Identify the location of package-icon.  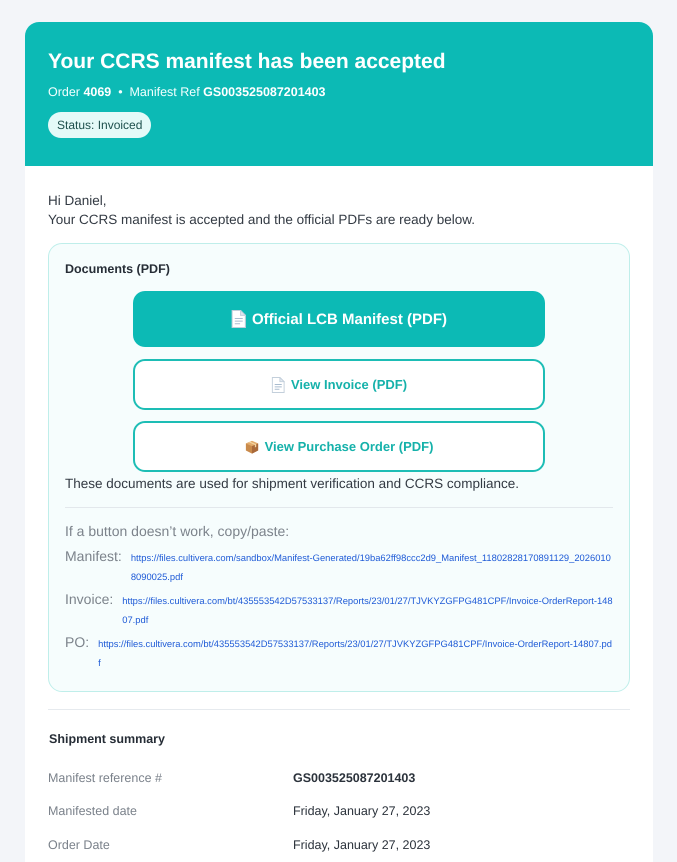
(251, 446).